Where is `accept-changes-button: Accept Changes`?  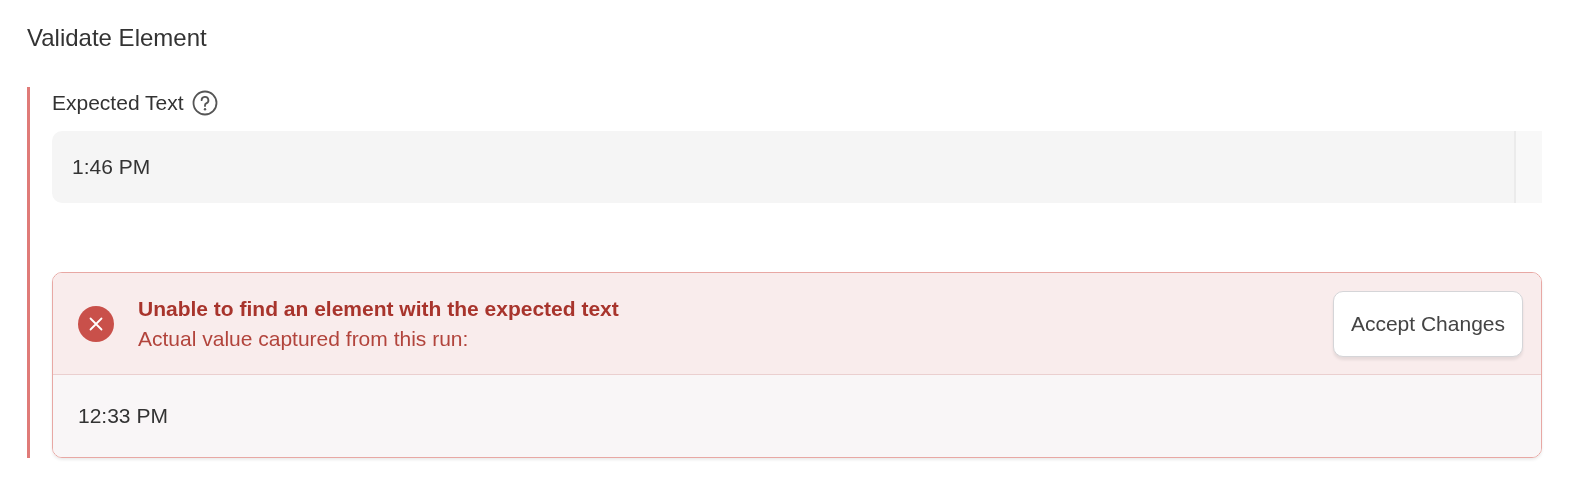
accept-changes-button: Accept Changes is located at coordinates (1427, 323).